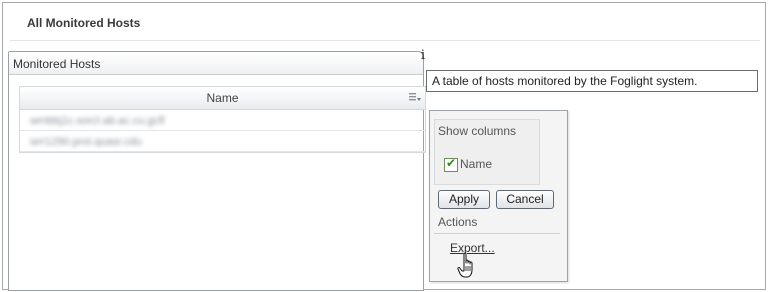 This screenshot has width=769, height=292. Describe the element at coordinates (385, 40) in the screenshot. I see `title-divider` at that location.